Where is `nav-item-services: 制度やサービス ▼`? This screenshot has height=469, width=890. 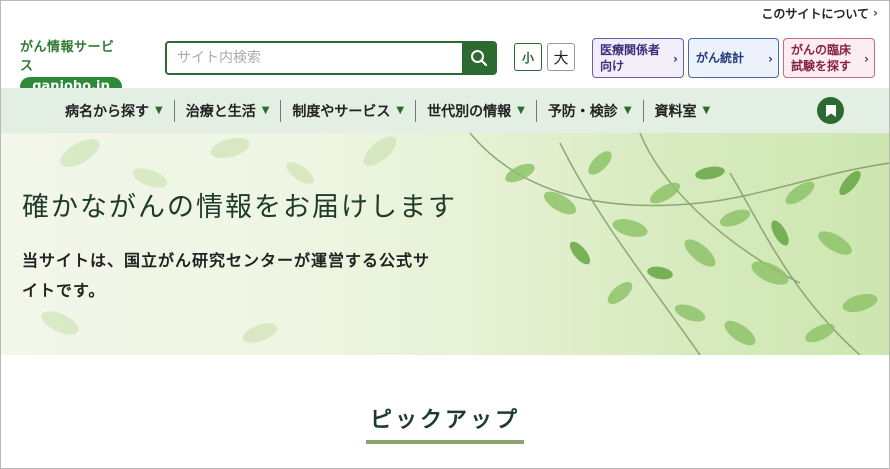
nav-item-services: 制度やサービス ▼ is located at coordinates (348, 111).